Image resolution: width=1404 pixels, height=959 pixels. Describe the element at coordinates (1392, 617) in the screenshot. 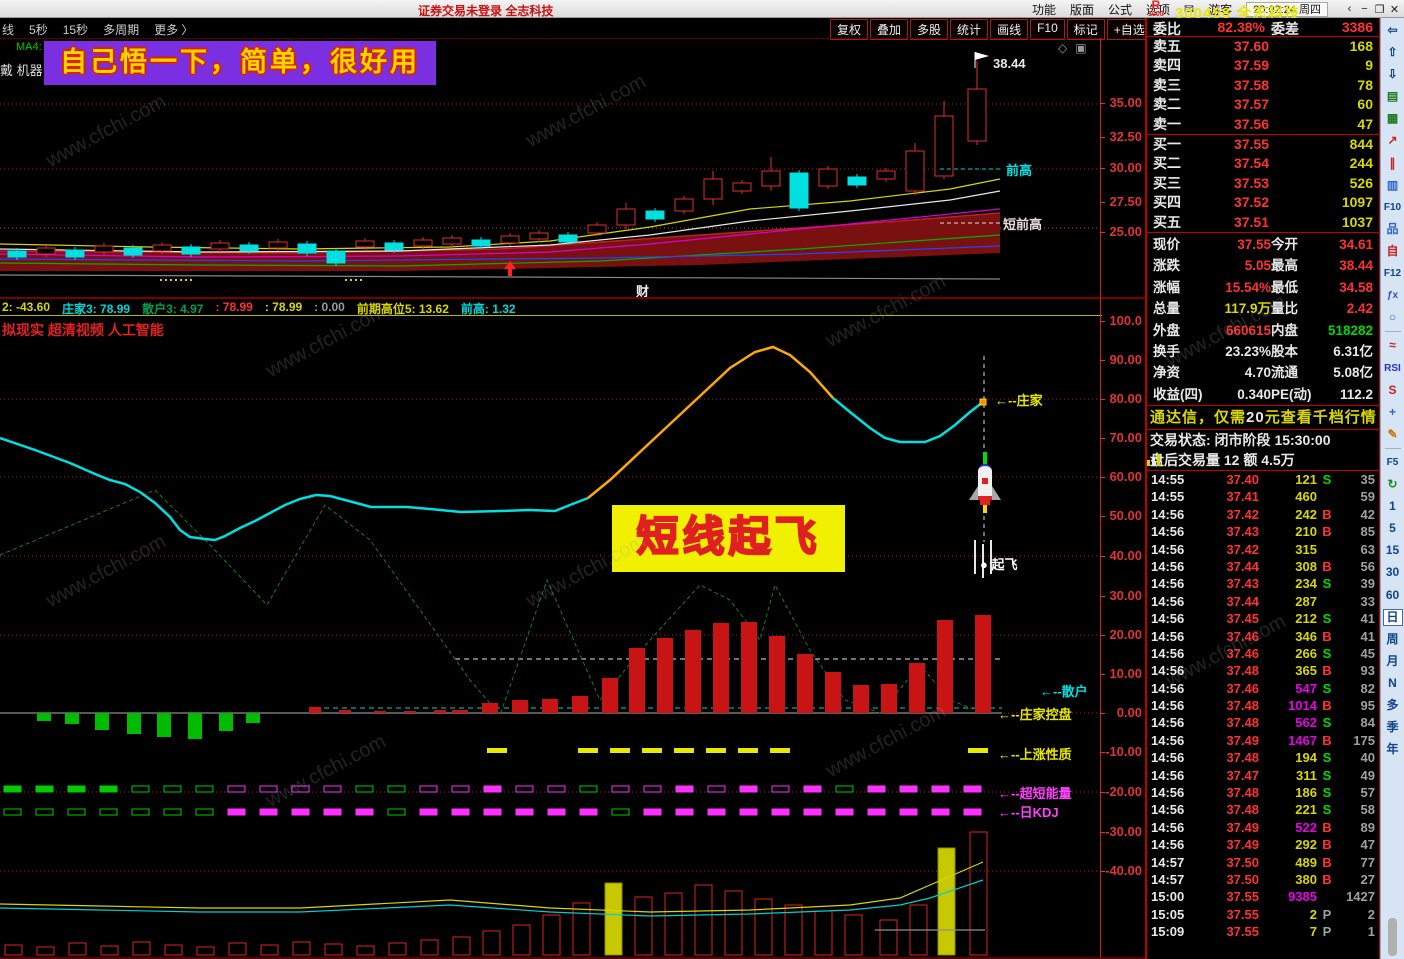

I see `period-day-tab: 日` at that location.